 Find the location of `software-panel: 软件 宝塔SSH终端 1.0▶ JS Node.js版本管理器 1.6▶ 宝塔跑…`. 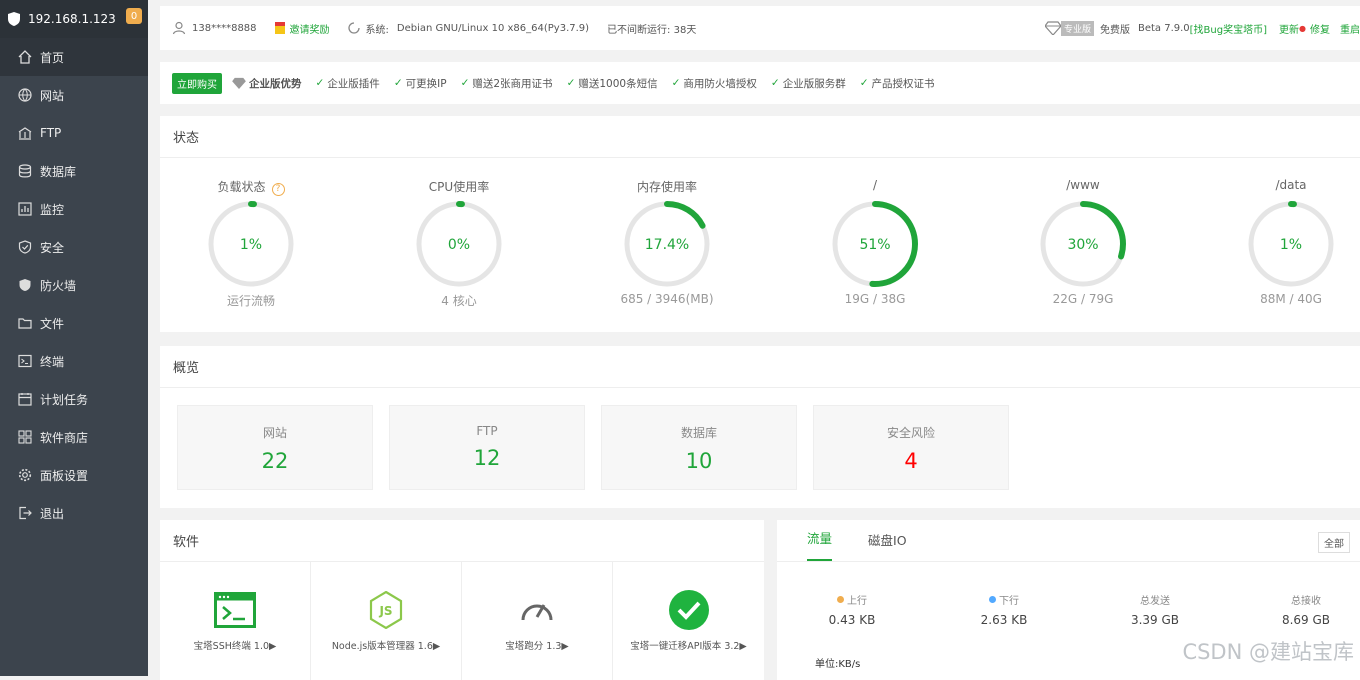

software-panel: 软件 宝塔SSH终端 1.0▶ JS Node.js版本管理器 1.6▶ 宝塔跑… is located at coordinates (462, 600).